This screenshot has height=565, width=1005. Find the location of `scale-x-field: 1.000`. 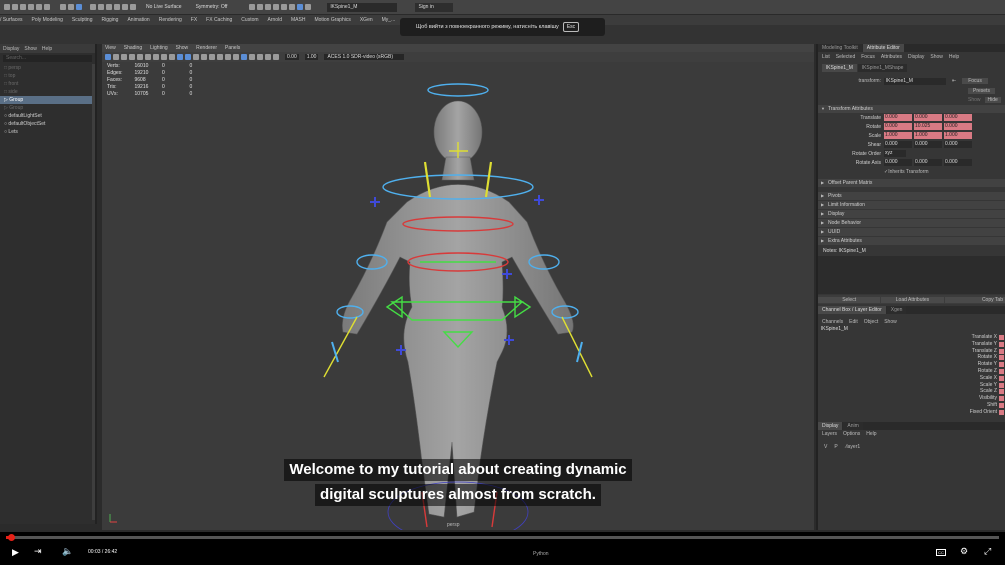

scale-x-field: 1.000 is located at coordinates (898, 135).